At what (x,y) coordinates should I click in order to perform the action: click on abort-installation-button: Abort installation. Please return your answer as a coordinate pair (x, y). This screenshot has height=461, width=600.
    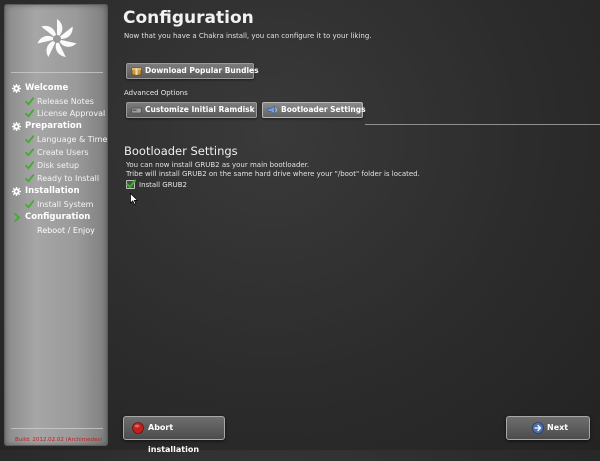
    Looking at the image, I should click on (174, 435).